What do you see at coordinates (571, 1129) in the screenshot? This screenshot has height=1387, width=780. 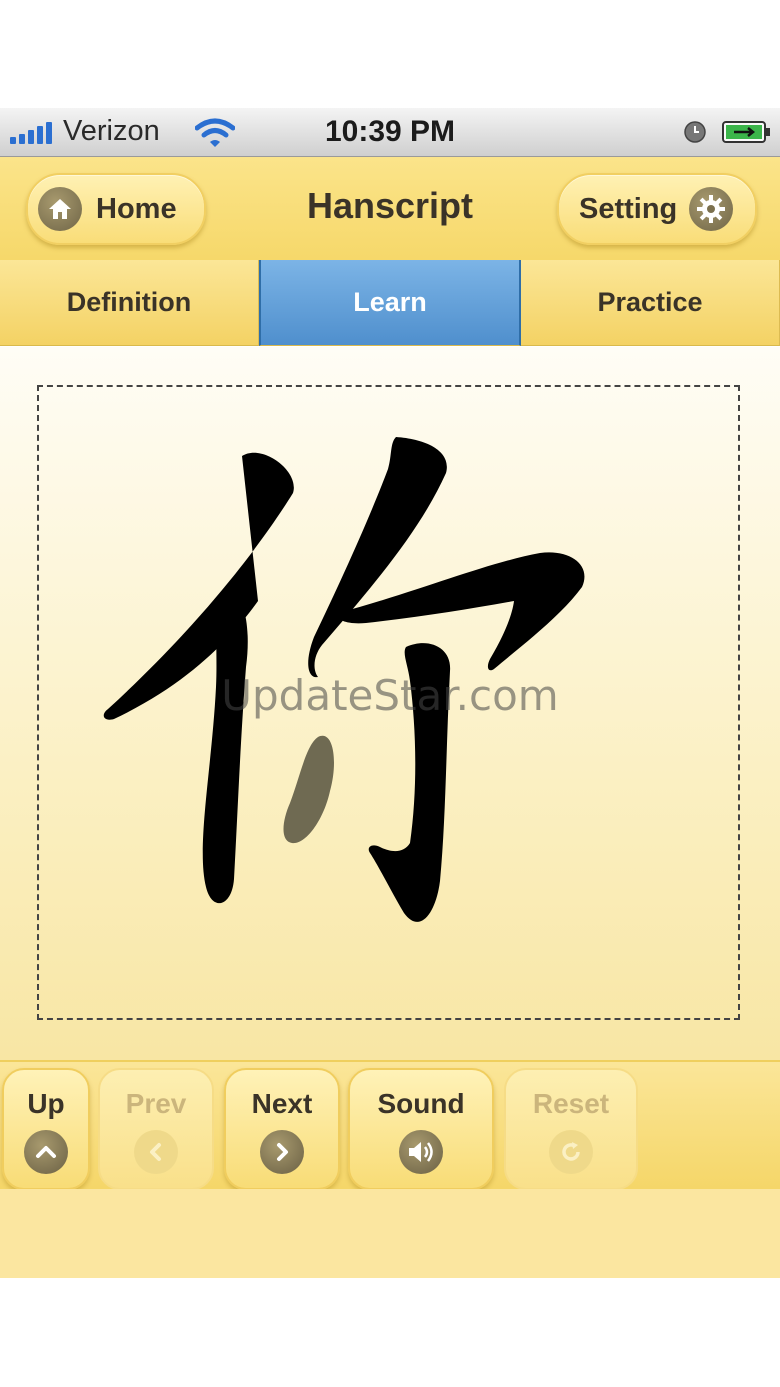 I see `reset-button: Reset` at bounding box center [571, 1129].